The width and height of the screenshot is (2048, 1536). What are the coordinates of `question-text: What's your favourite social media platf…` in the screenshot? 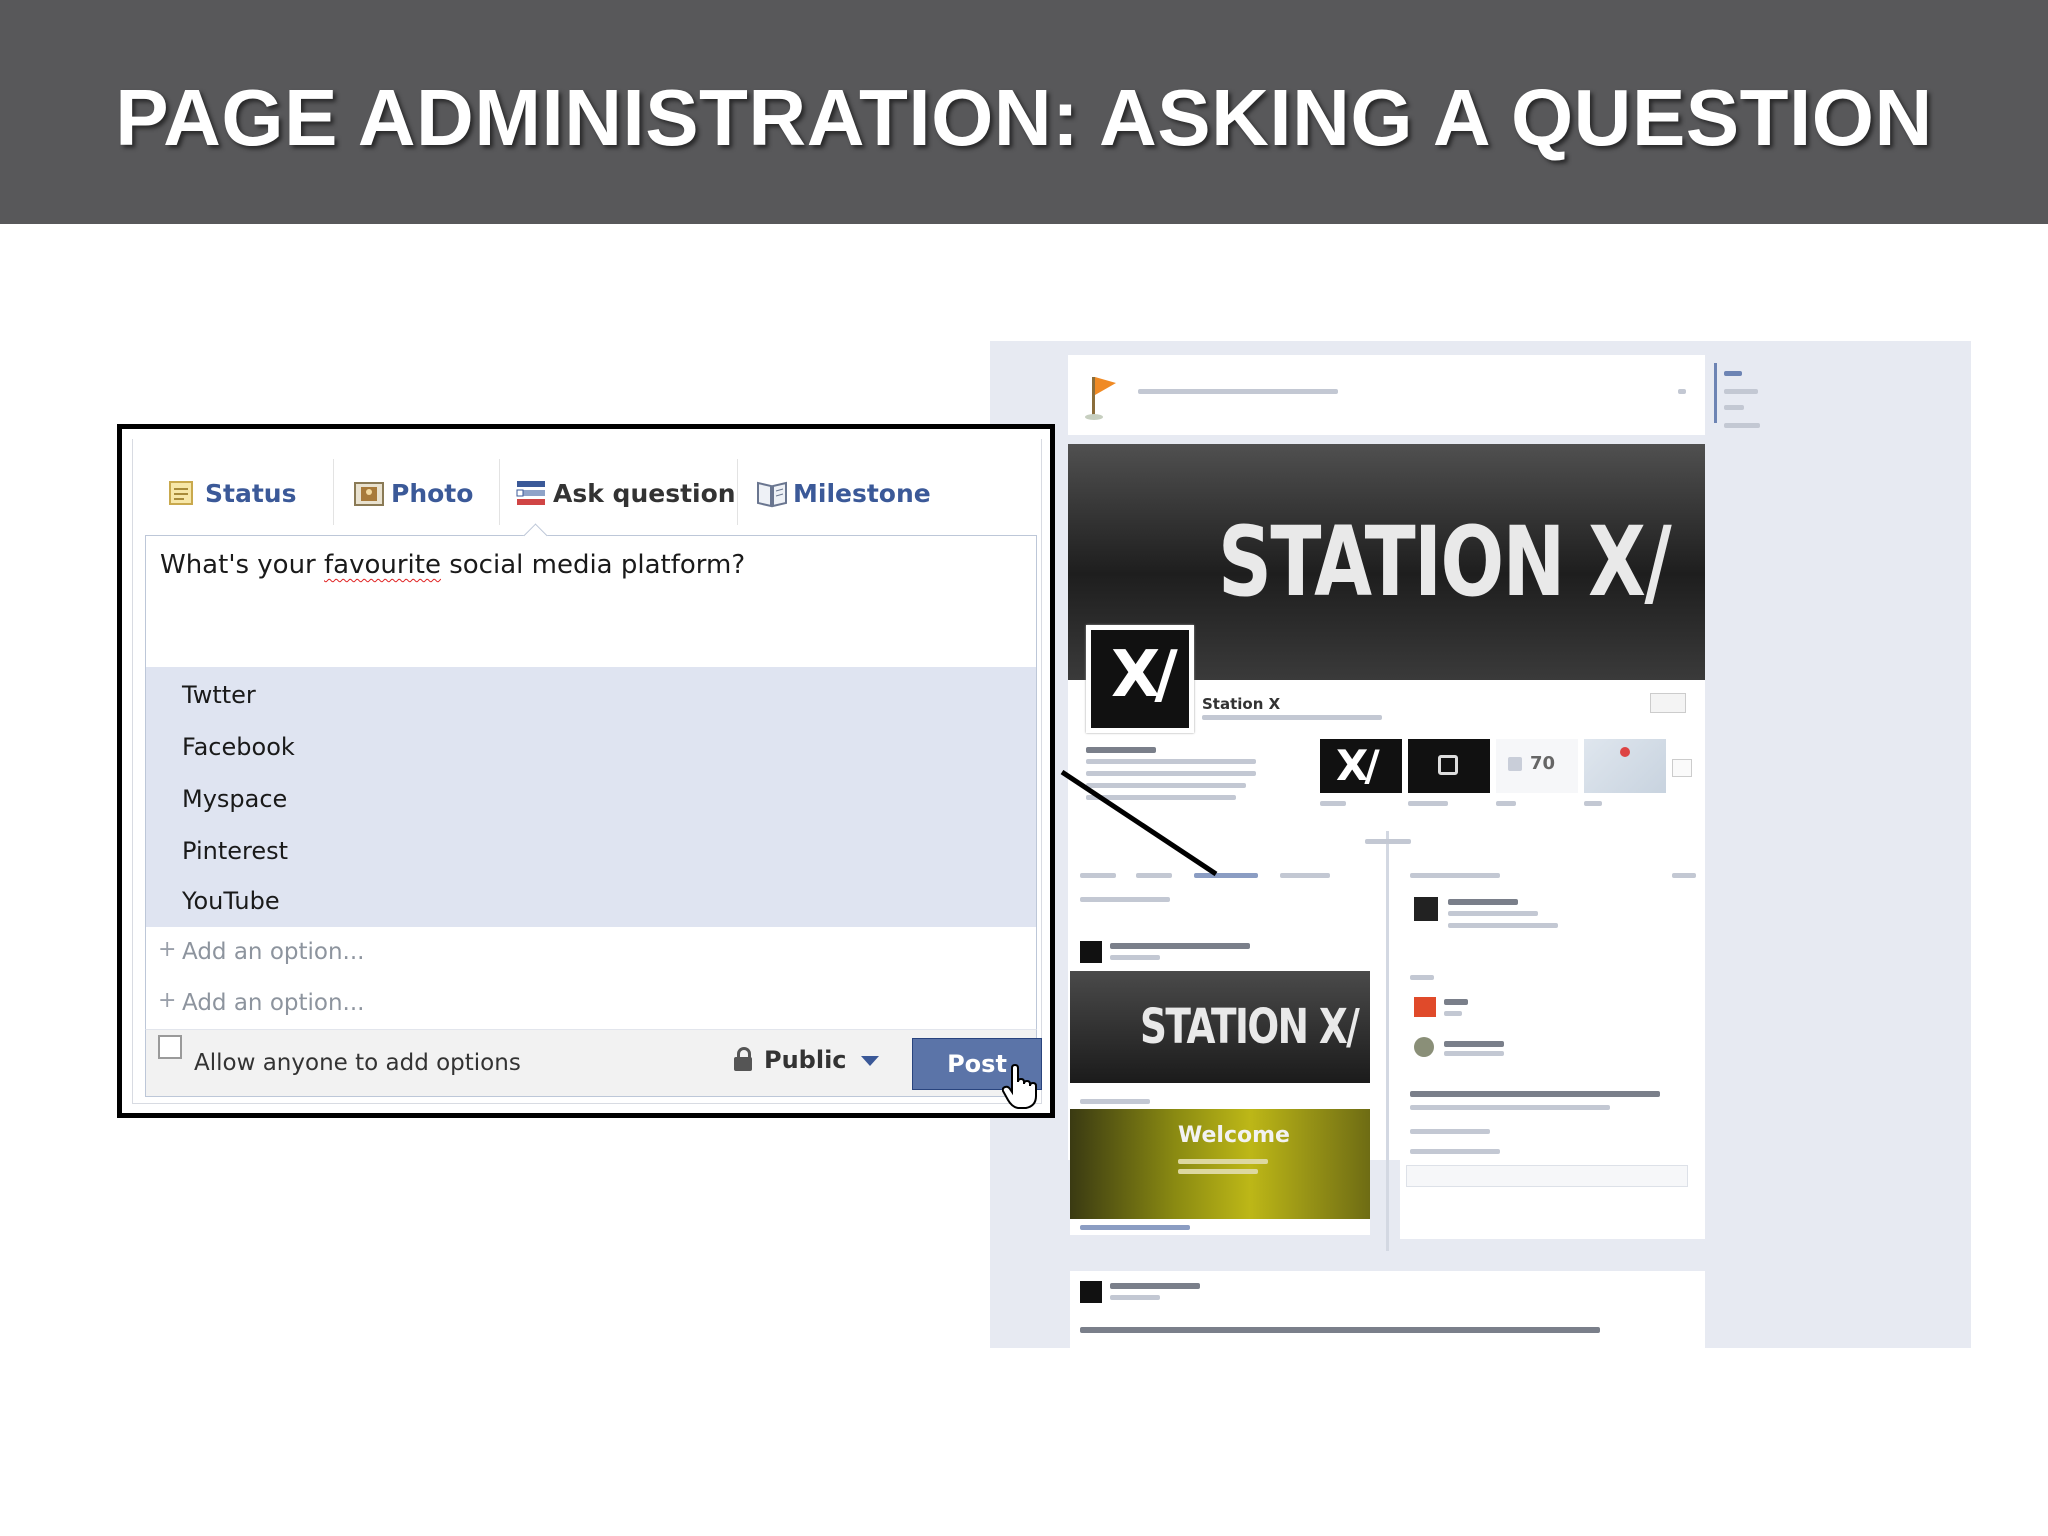 It's located at (453, 565).